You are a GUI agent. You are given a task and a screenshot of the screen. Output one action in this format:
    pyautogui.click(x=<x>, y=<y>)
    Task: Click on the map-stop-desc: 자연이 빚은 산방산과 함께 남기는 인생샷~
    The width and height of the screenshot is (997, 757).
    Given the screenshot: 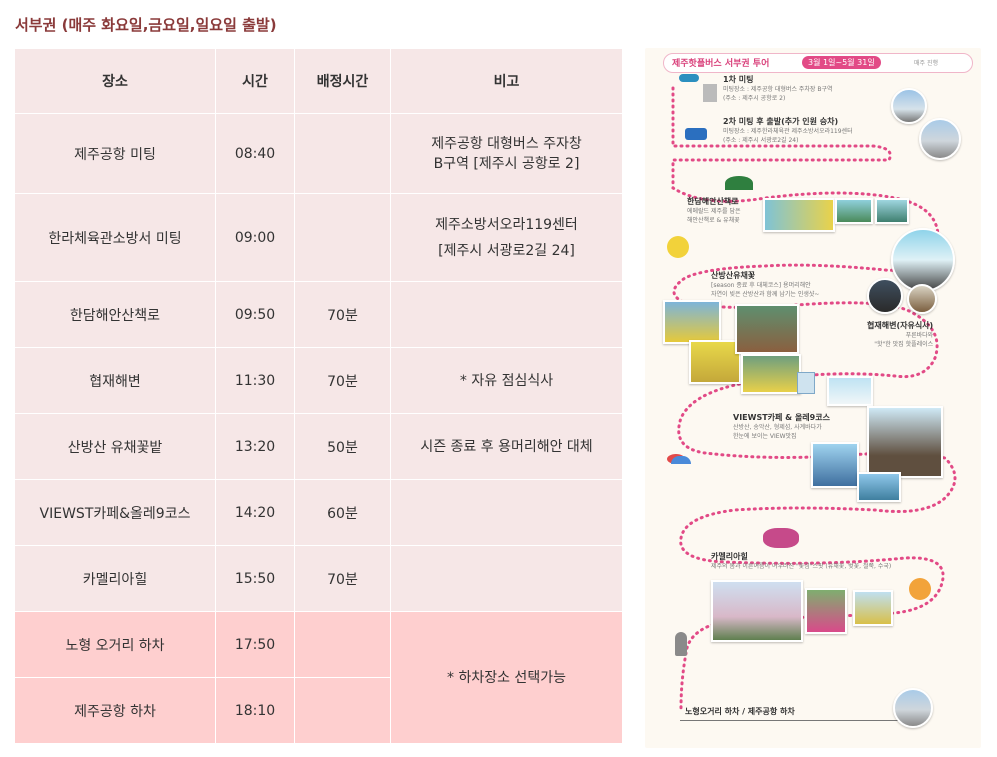 What is the action you would take?
    pyautogui.click(x=765, y=294)
    